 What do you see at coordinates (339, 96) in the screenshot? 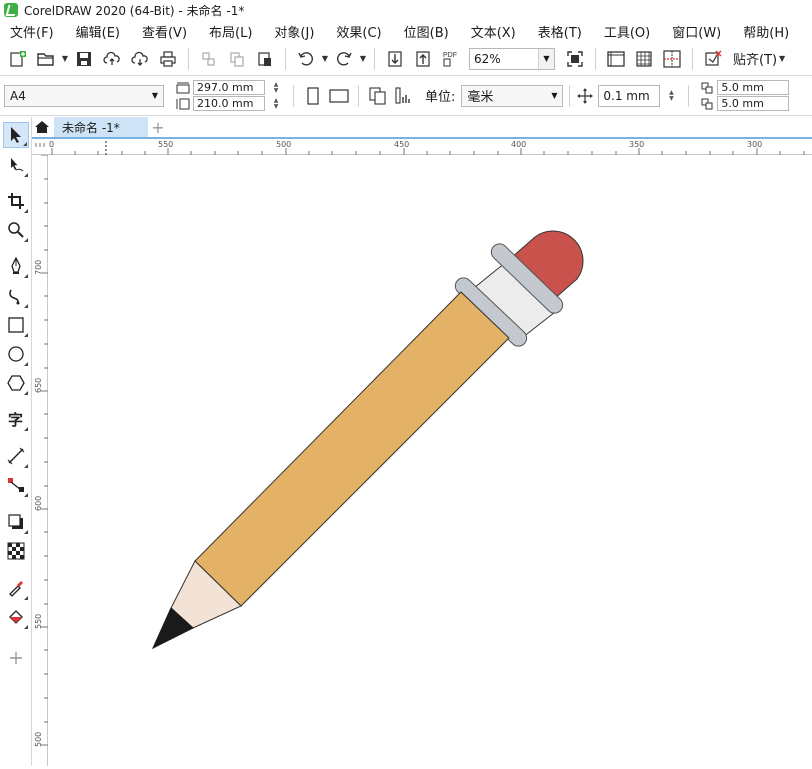
I see `landscape-button` at bounding box center [339, 96].